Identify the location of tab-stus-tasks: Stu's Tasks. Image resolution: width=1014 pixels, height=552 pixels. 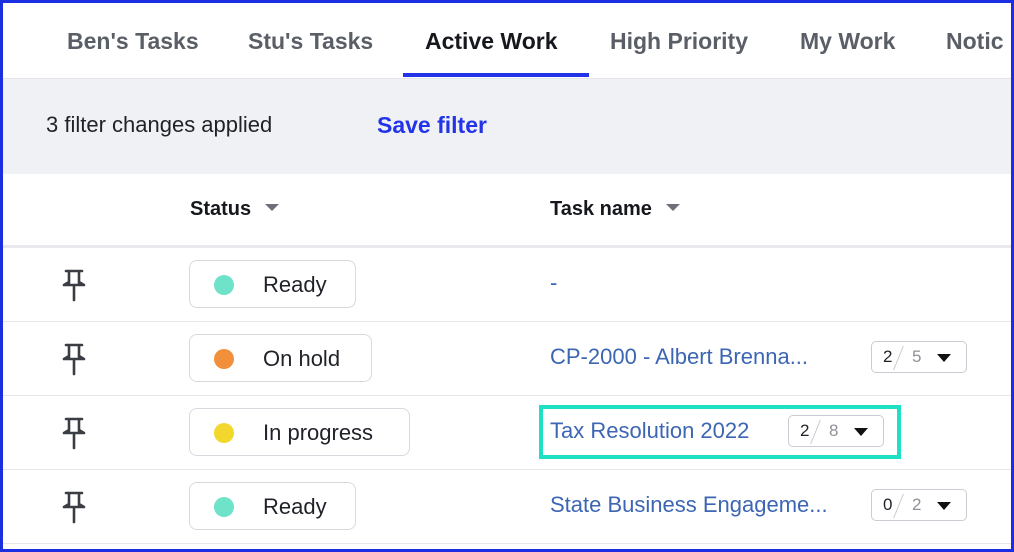
(310, 40).